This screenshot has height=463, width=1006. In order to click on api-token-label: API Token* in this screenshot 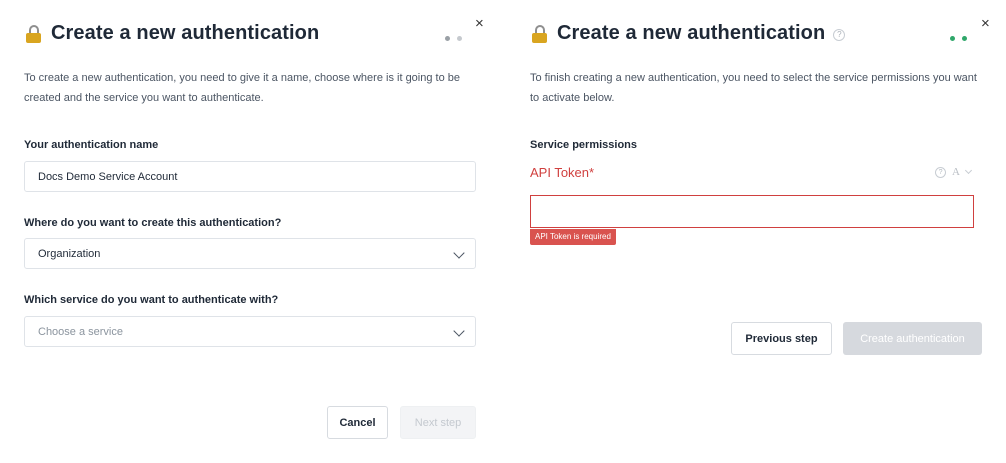, I will do `click(562, 172)`.